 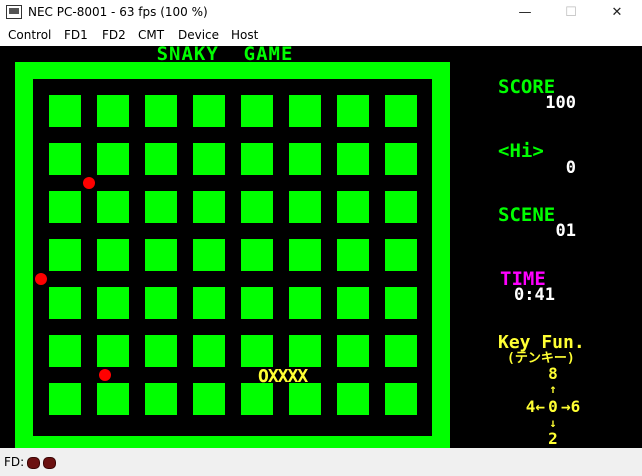 What do you see at coordinates (560, 103) in the screenshot?
I see `score-value: 100` at bounding box center [560, 103].